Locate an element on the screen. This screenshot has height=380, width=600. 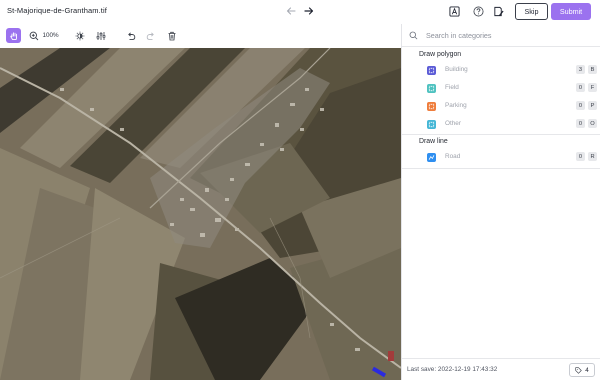
polyline-icon is located at coordinates (431, 157).